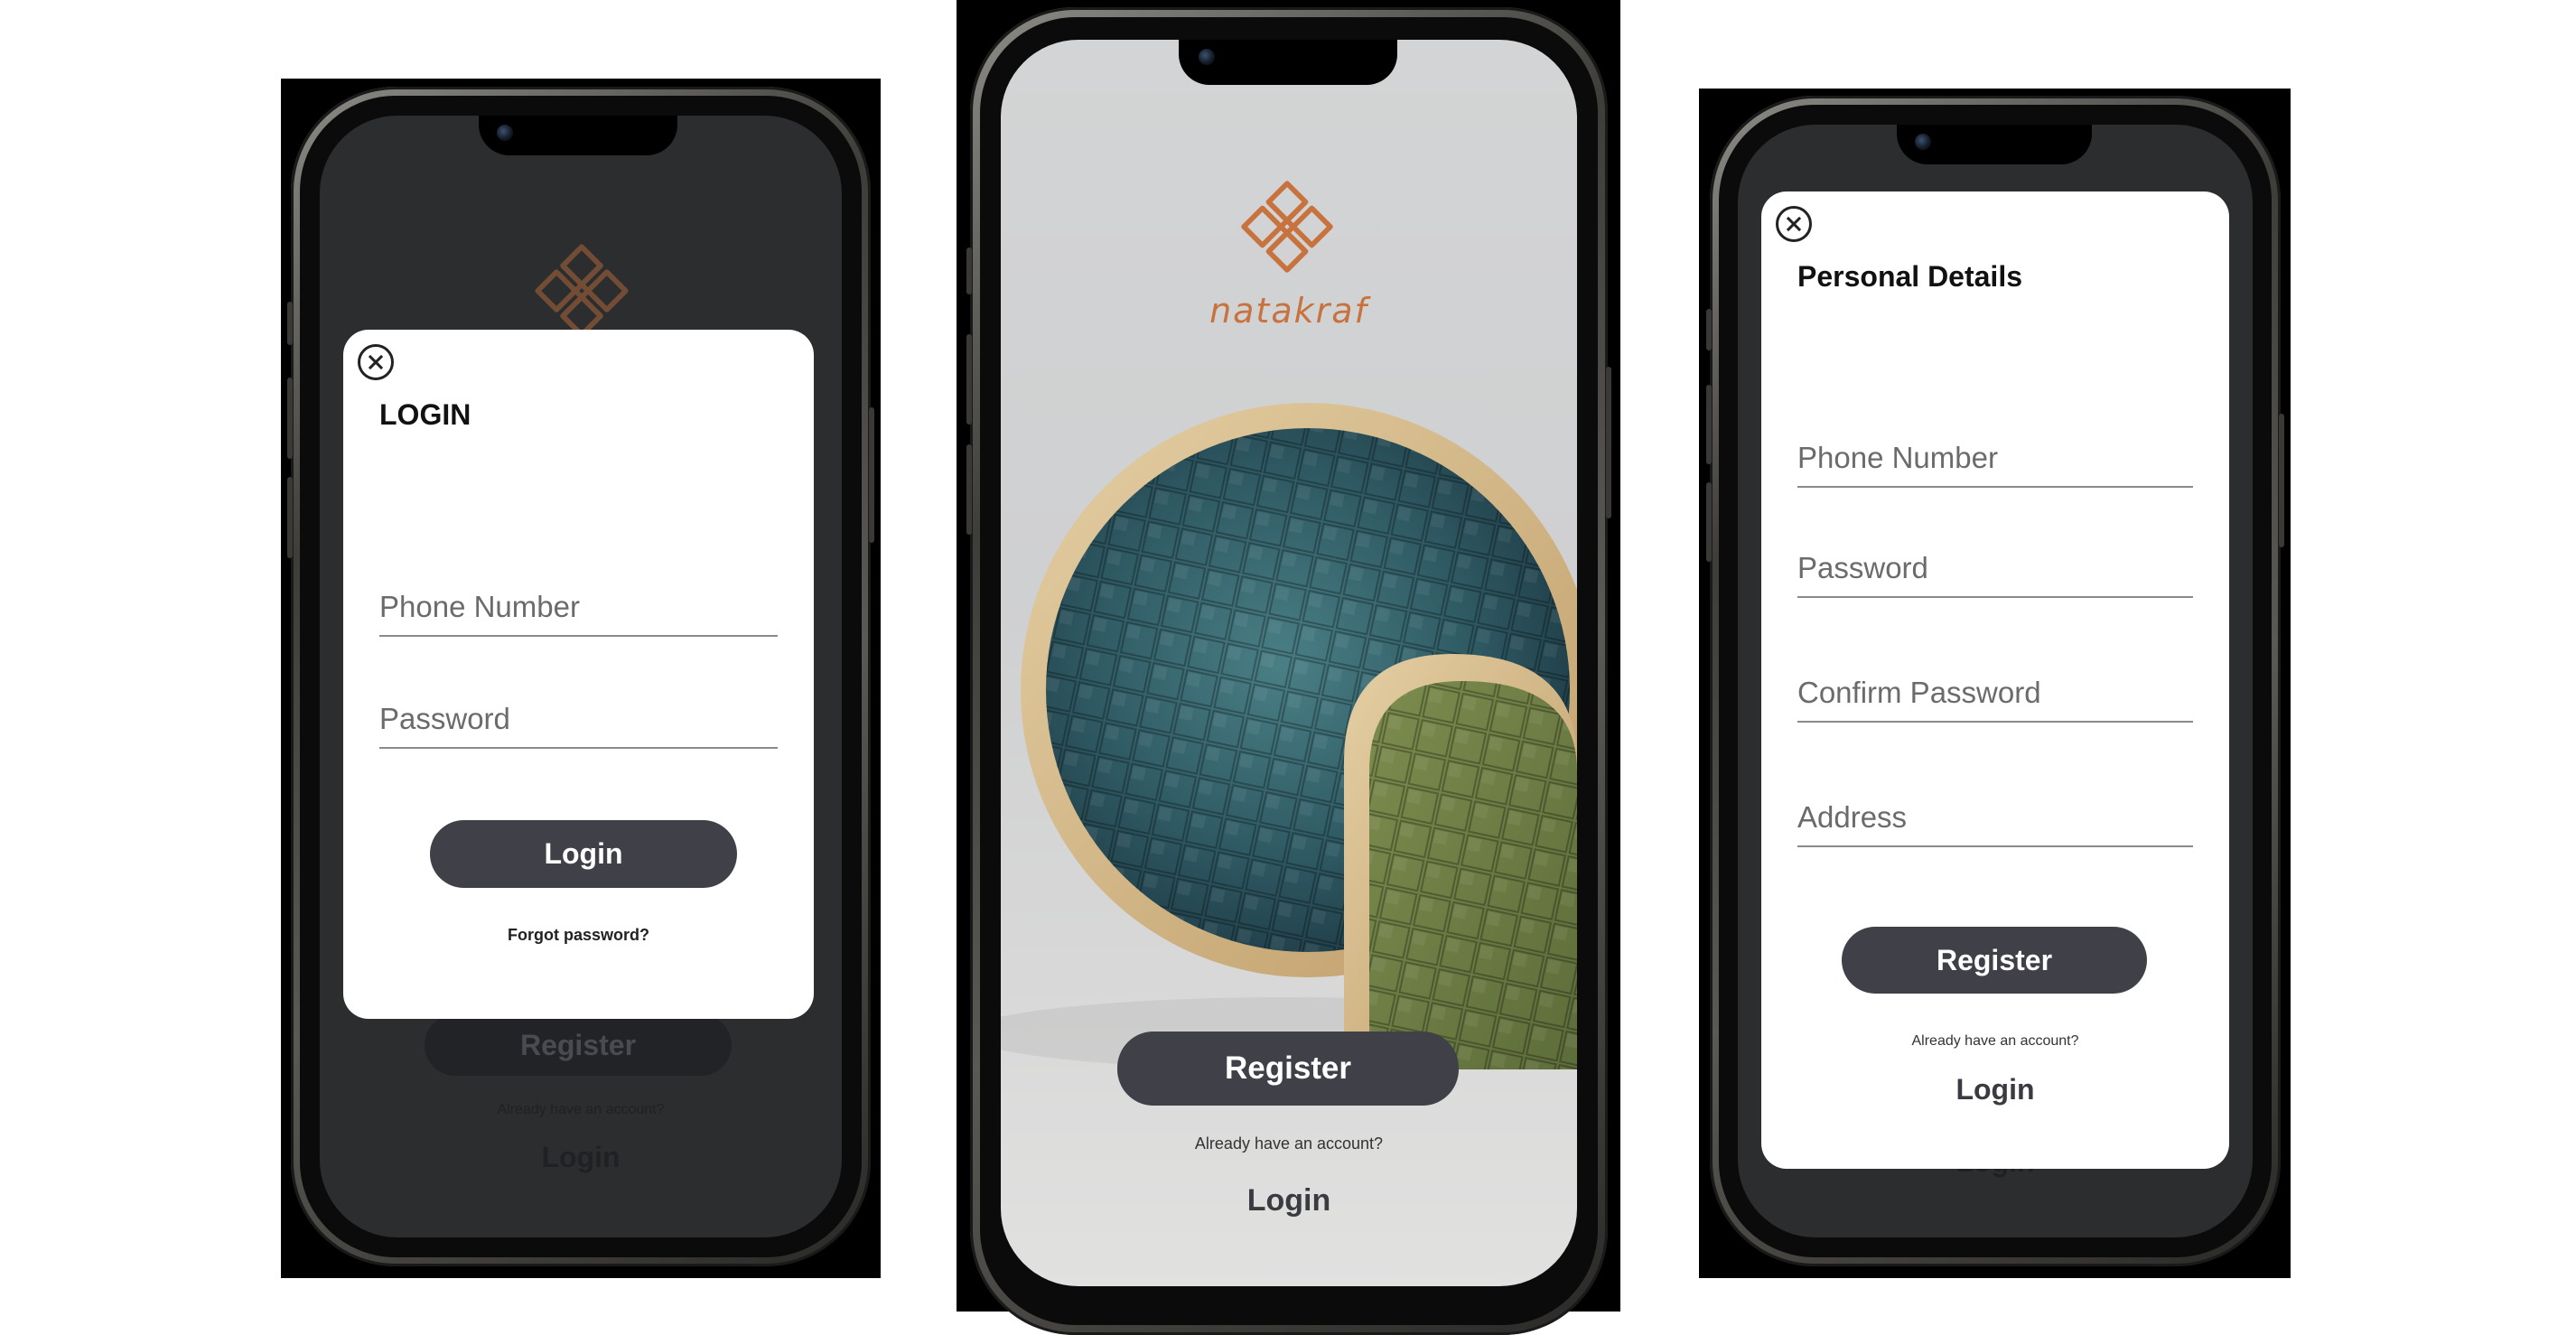 This screenshot has width=2576, height=1335. I want to click on background-register-label: Register, so click(578, 1044).